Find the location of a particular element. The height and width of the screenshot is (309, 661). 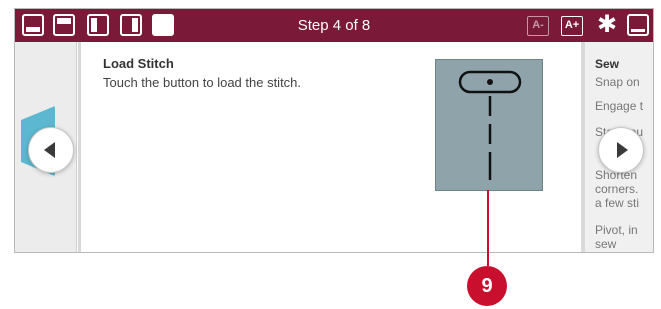

next-step-heading: Sew is located at coordinates (607, 64).